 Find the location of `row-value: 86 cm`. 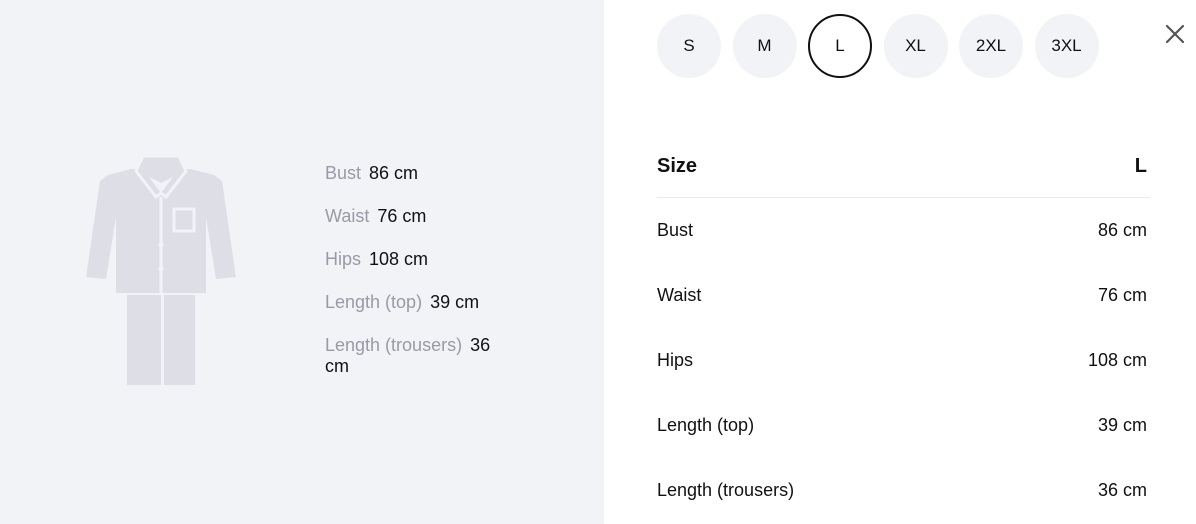

row-value: 86 cm is located at coordinates (1122, 230).